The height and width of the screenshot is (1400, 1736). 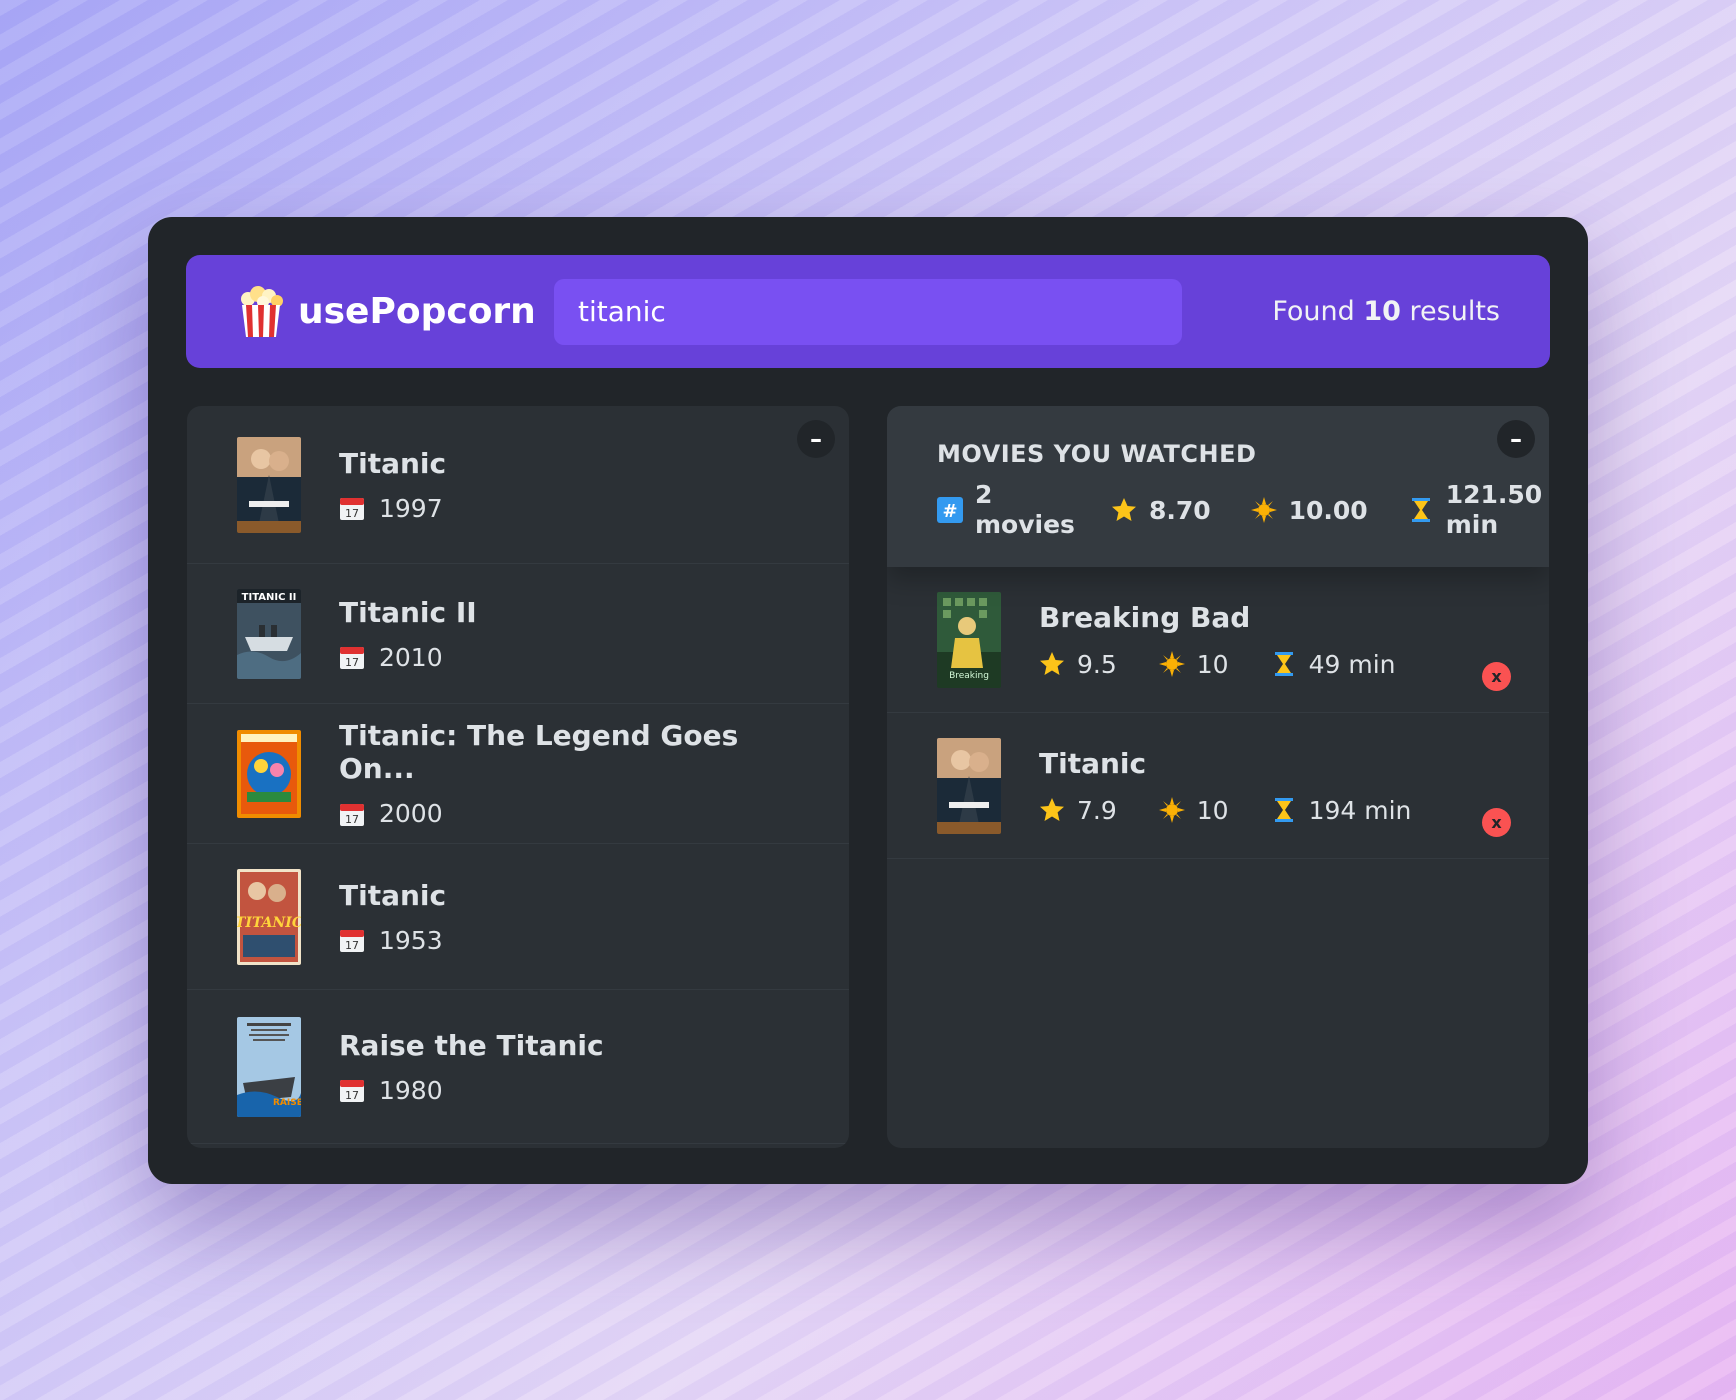 I want to click on svg-text: Breaking, so click(x=969, y=676).